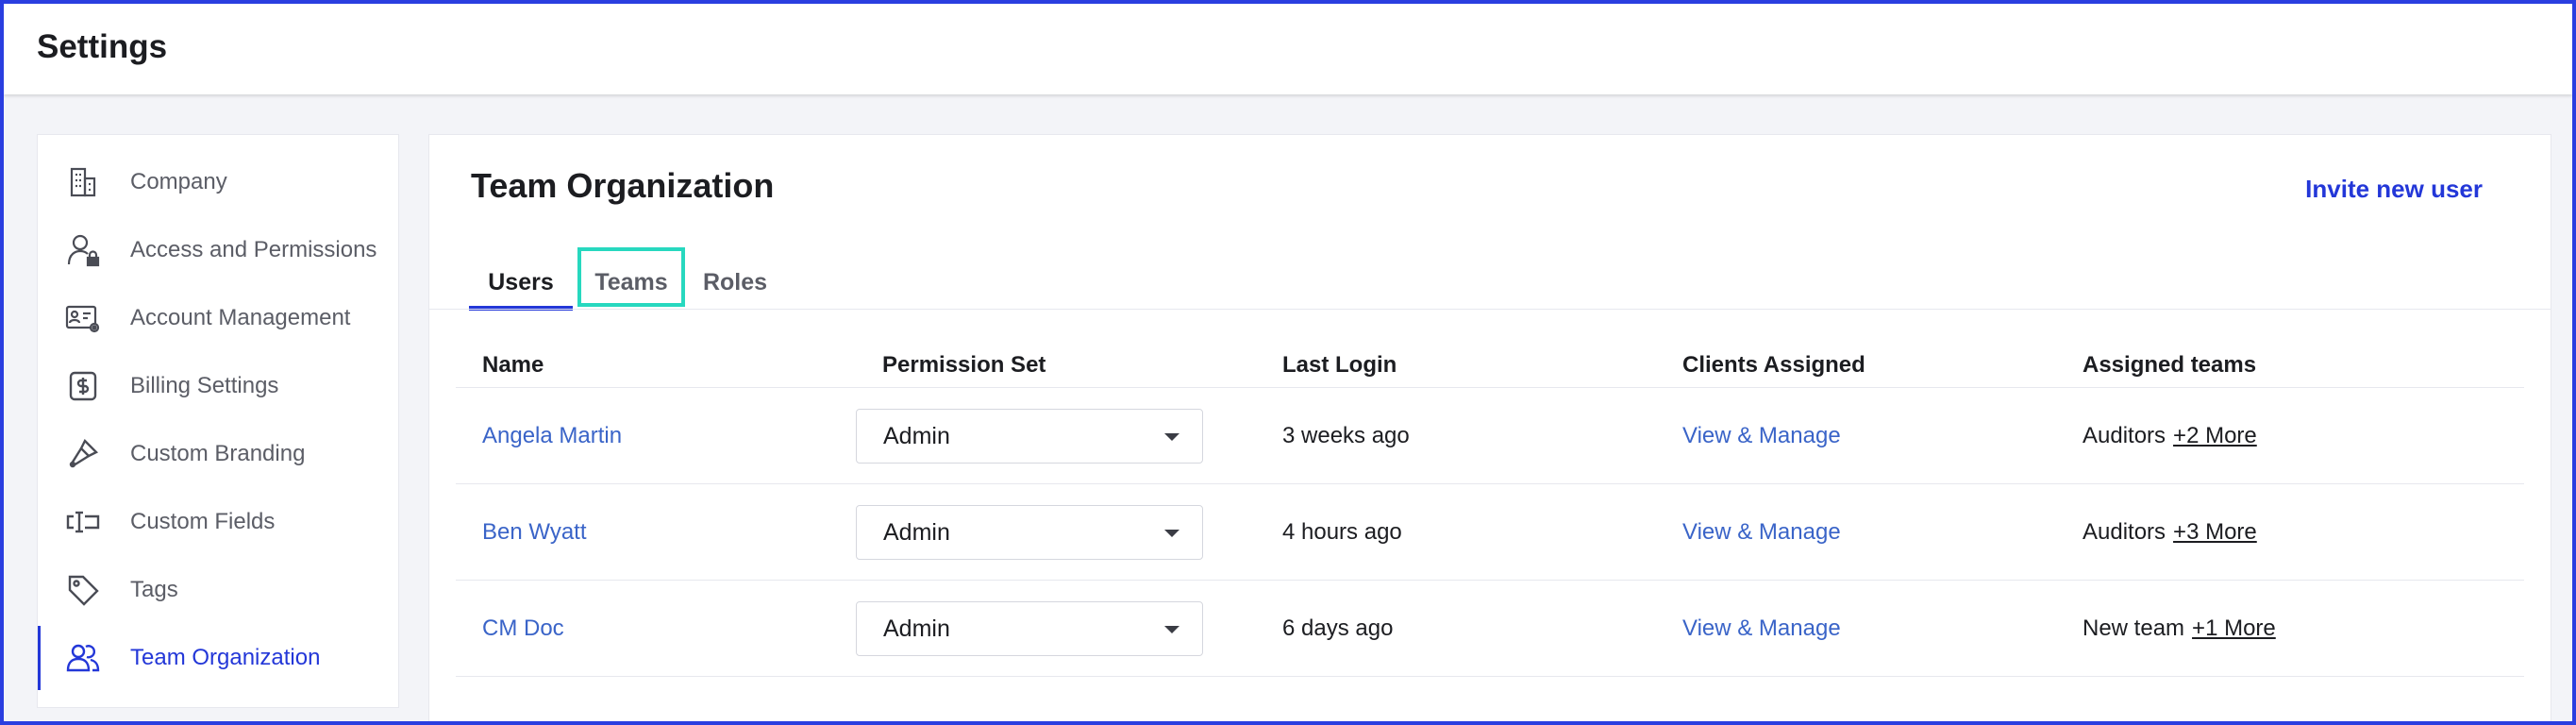 This screenshot has height=725, width=2576. I want to click on sidebar-item-access-and-permissions: Access and Permissions, so click(218, 250).